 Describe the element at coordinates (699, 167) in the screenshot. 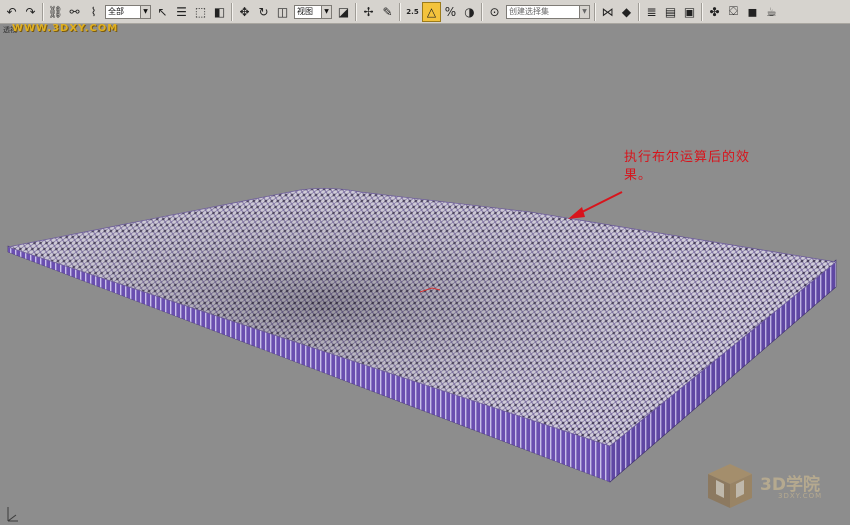

I see `annotation-text: 执行布尔运算后的效 果。` at that location.